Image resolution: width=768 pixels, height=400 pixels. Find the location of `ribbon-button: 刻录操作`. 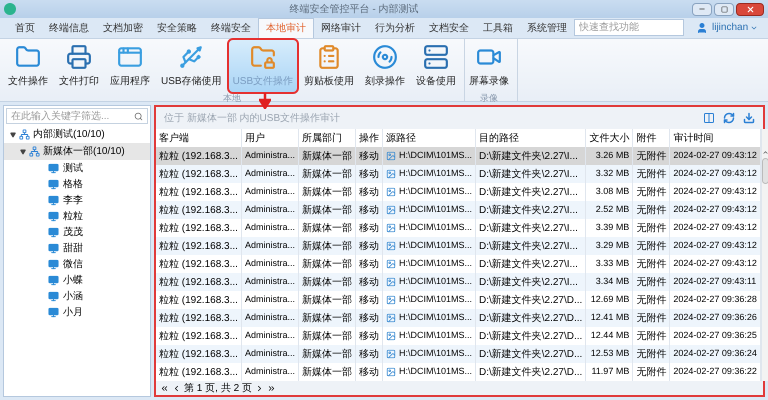

ribbon-button: 刻录操作 is located at coordinates (385, 66).